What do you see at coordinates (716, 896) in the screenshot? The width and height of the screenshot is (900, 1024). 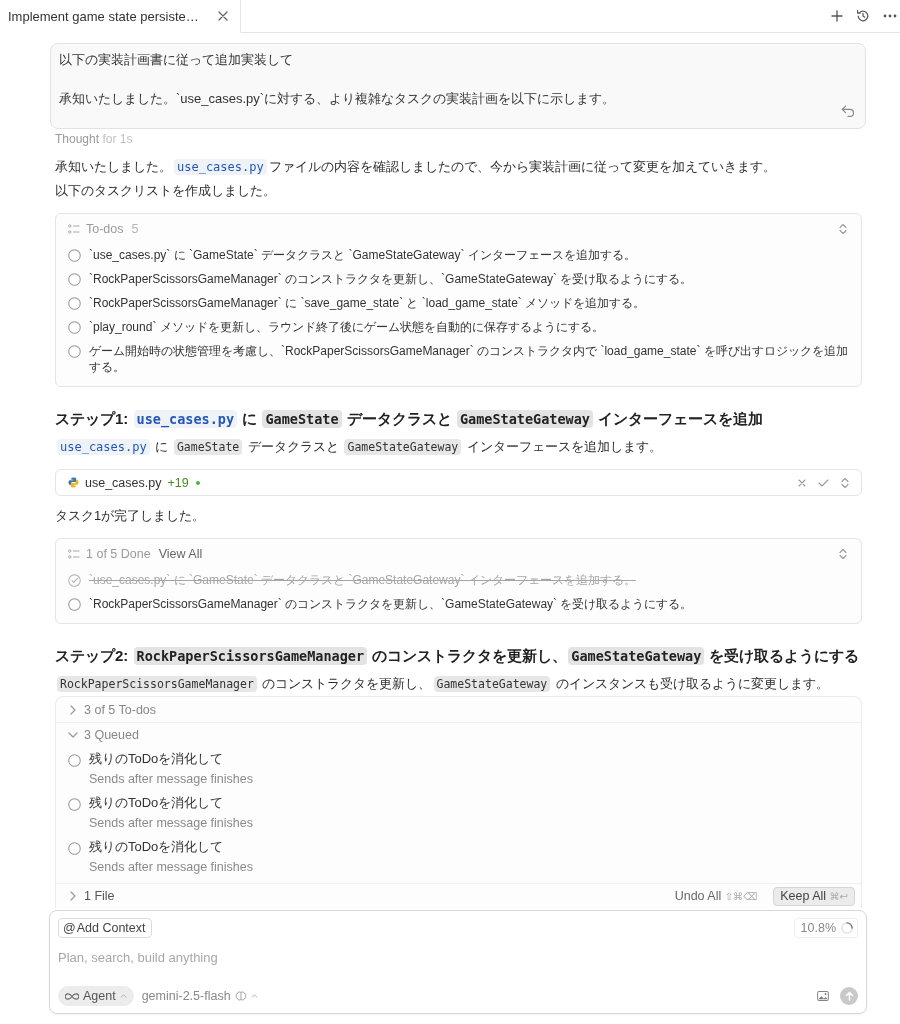 I see `undo-all-button: Undo All ⇧⌘⌫` at bounding box center [716, 896].